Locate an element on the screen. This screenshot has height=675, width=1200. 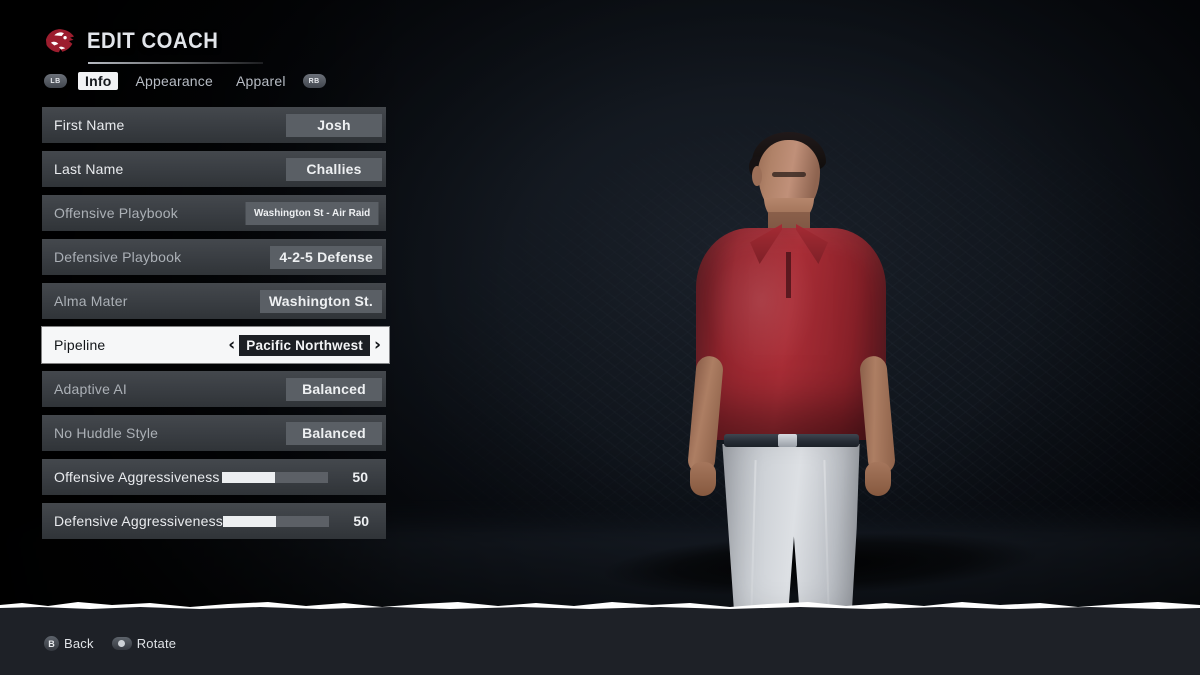
form-row-defensive-playbook: Defensive Playbook 4-2-5 Defense is located at coordinates (214, 257).